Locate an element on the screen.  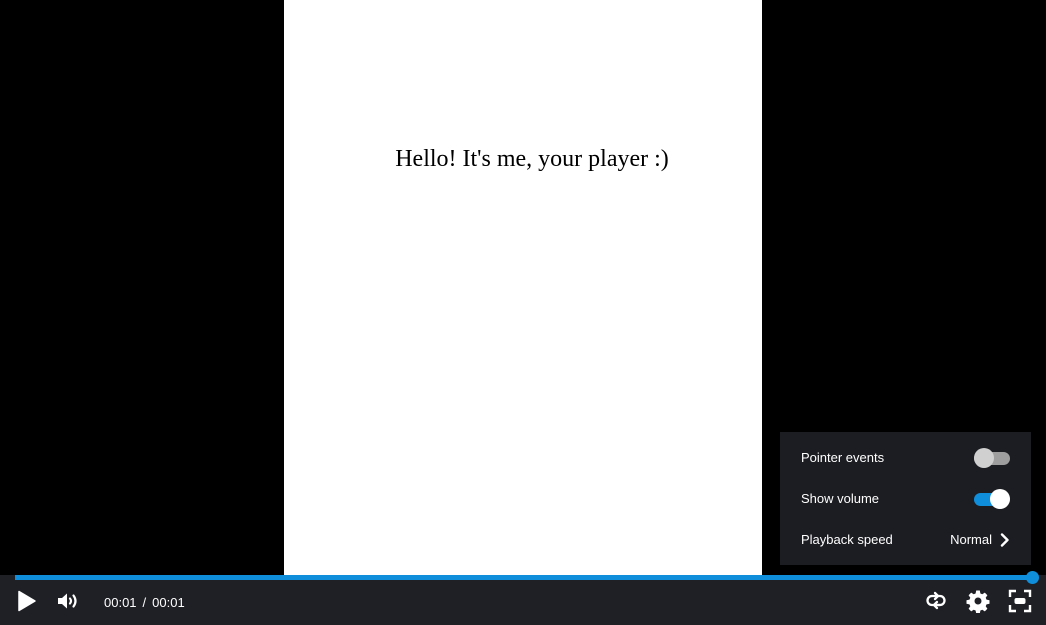
pointer-events-toggle is located at coordinates (992, 457).